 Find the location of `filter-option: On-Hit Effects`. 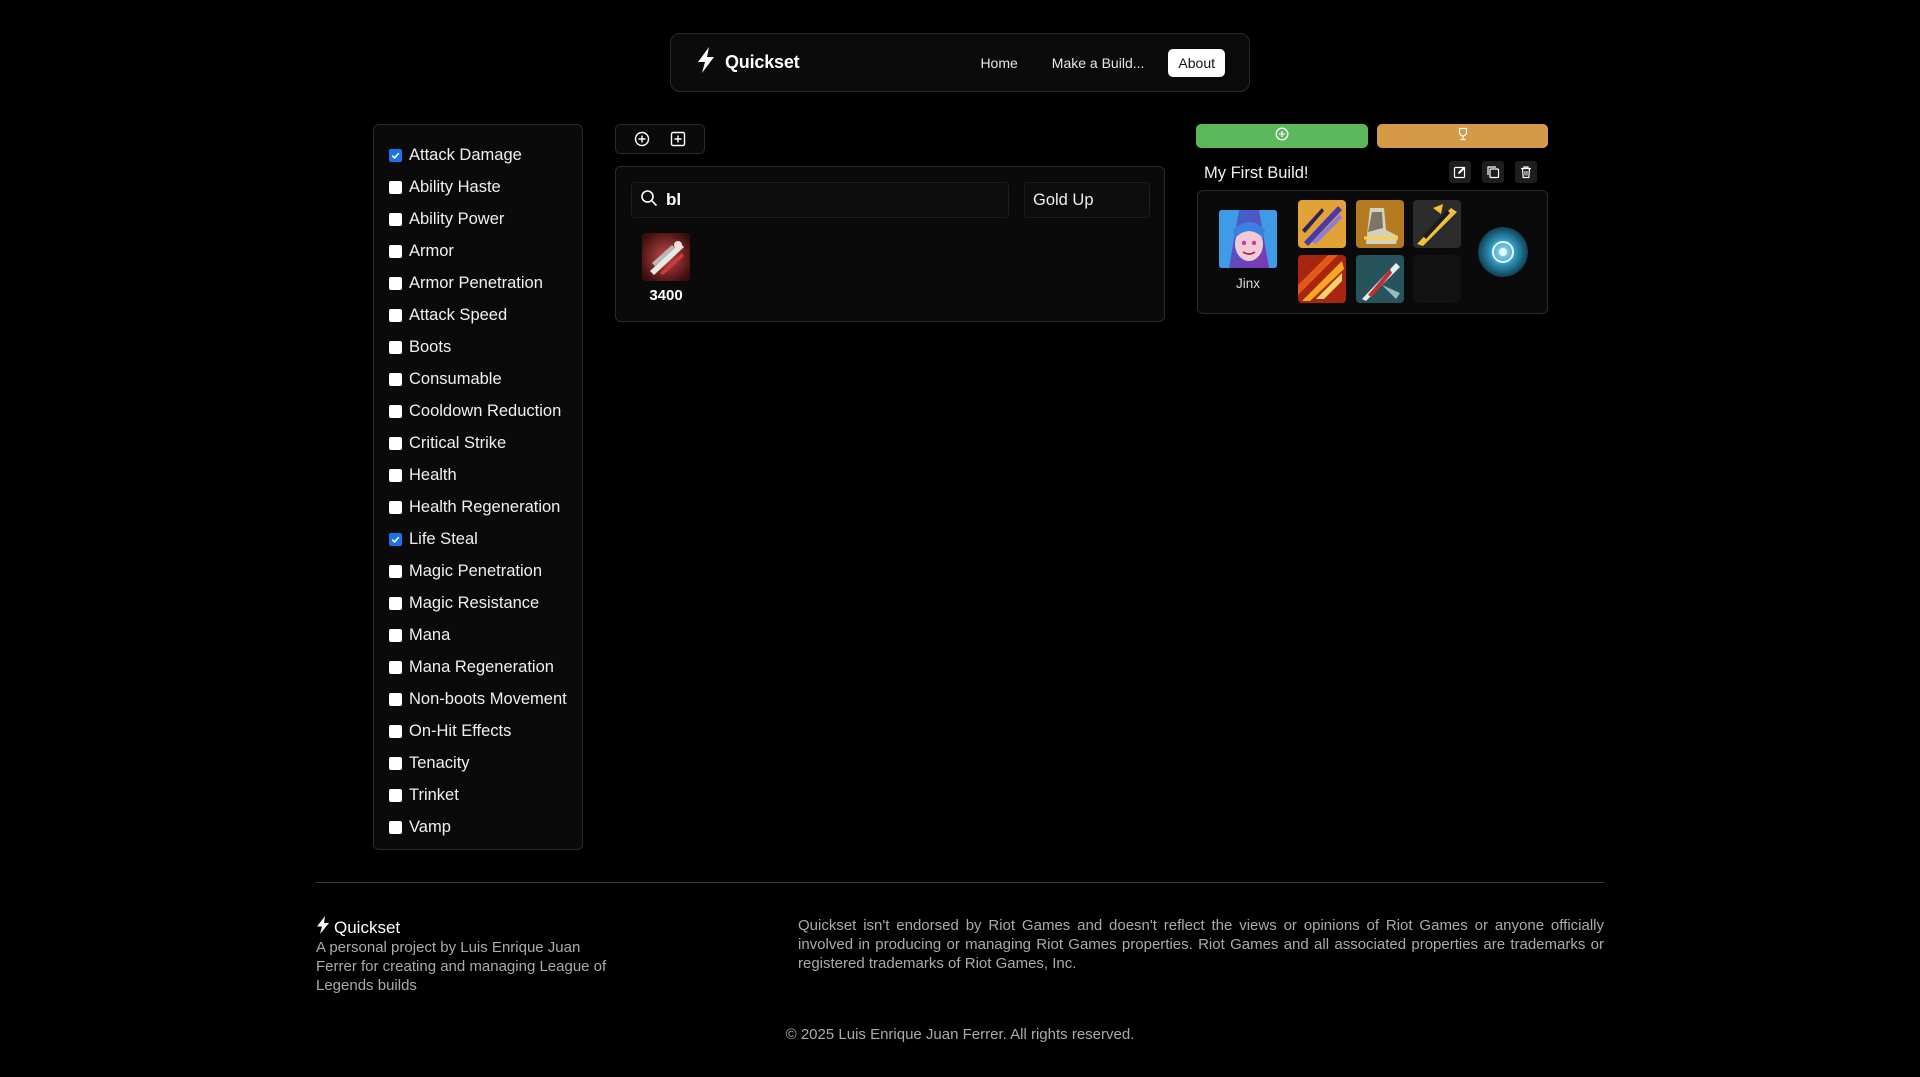

filter-option: On-Hit Effects is located at coordinates (485, 731).